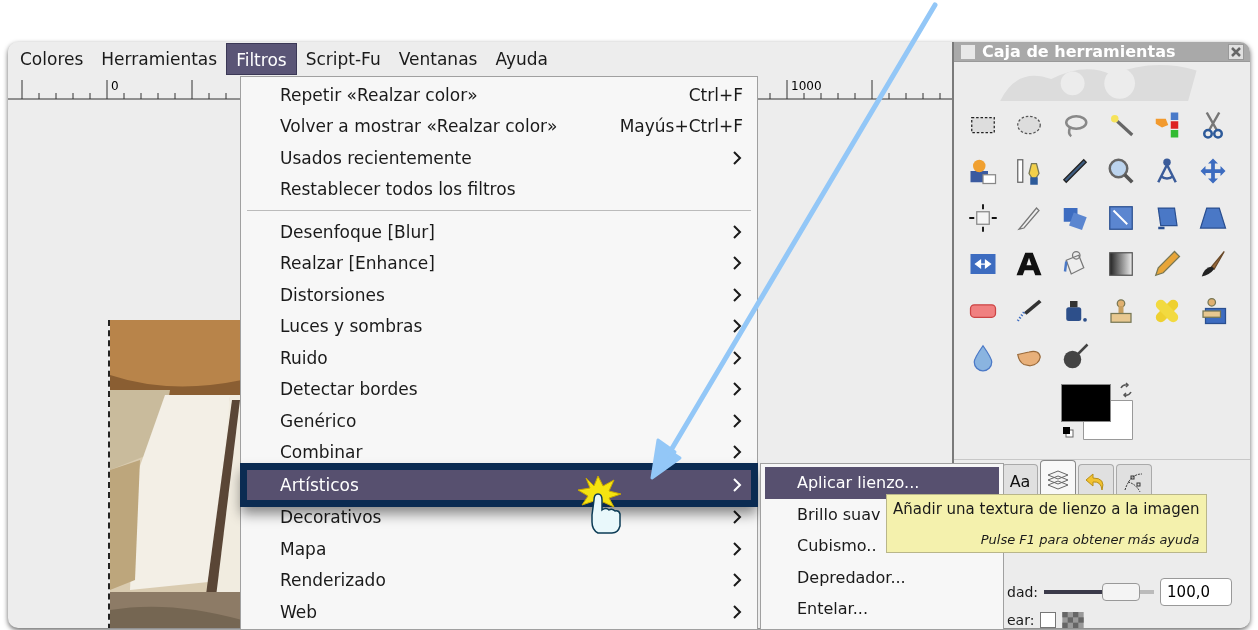 The height and width of the screenshot is (630, 1258). Describe the element at coordinates (299, 611) in the screenshot. I see `menu-item-label: Web` at that location.